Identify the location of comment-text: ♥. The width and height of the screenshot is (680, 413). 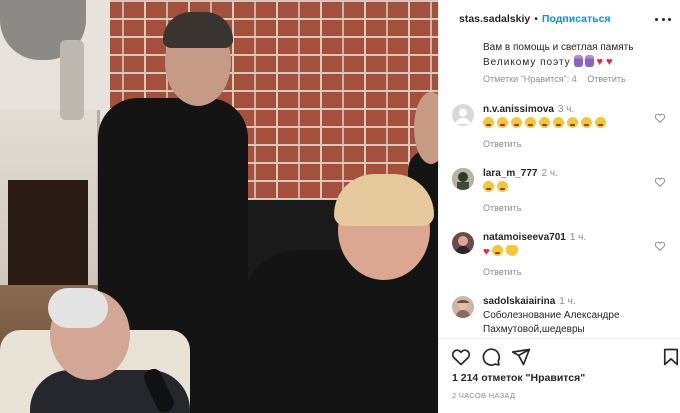
(573, 252).